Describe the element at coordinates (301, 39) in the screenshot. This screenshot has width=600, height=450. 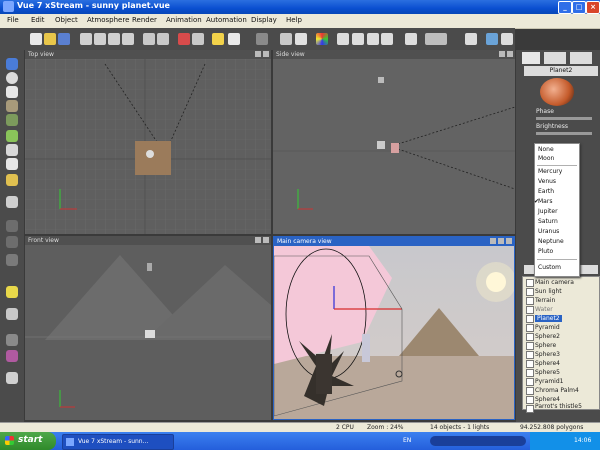
I see `rotate-tool-icon` at that location.